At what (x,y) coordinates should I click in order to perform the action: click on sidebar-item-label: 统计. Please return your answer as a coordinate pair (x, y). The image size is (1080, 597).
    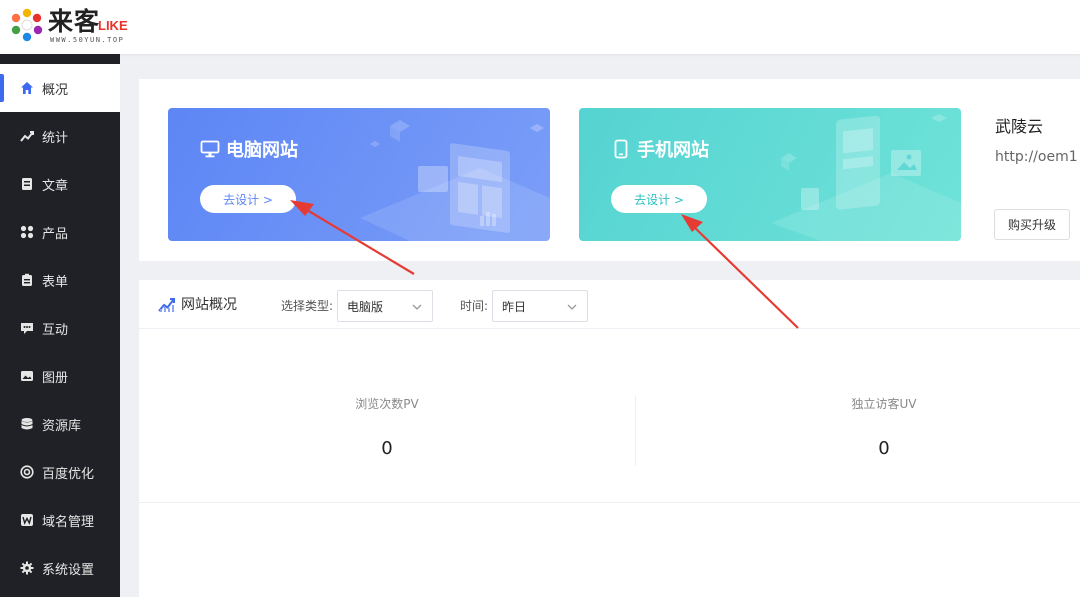
    Looking at the image, I should click on (55, 138).